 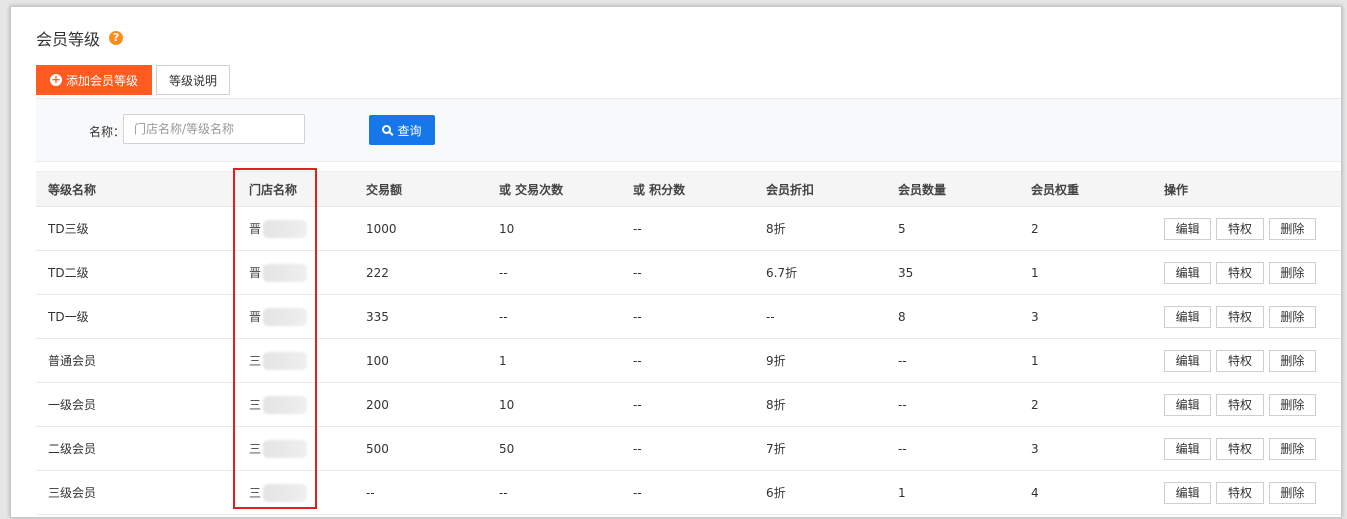 I want to click on table-row: TD三级 晋 1000 10 -- 8折 5 2 编辑 特权 删除, so click(x=688, y=229).